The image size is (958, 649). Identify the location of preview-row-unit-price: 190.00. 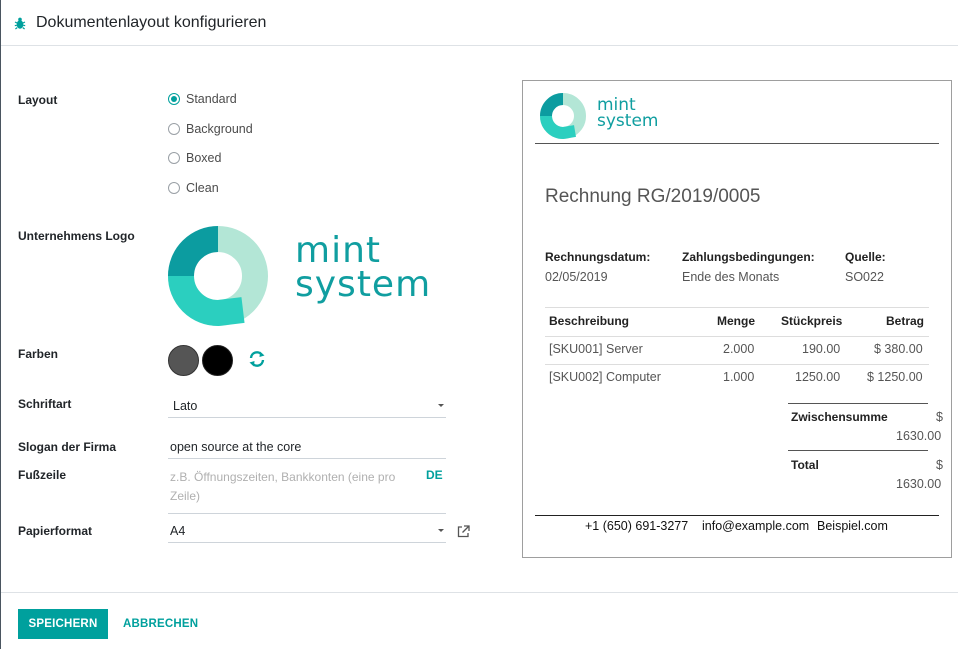
(821, 349).